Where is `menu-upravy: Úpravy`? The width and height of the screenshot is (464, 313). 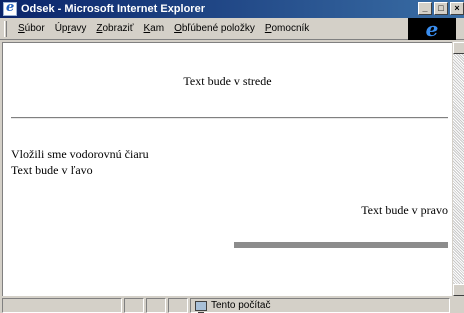 menu-upravy: Úpravy is located at coordinates (71, 28).